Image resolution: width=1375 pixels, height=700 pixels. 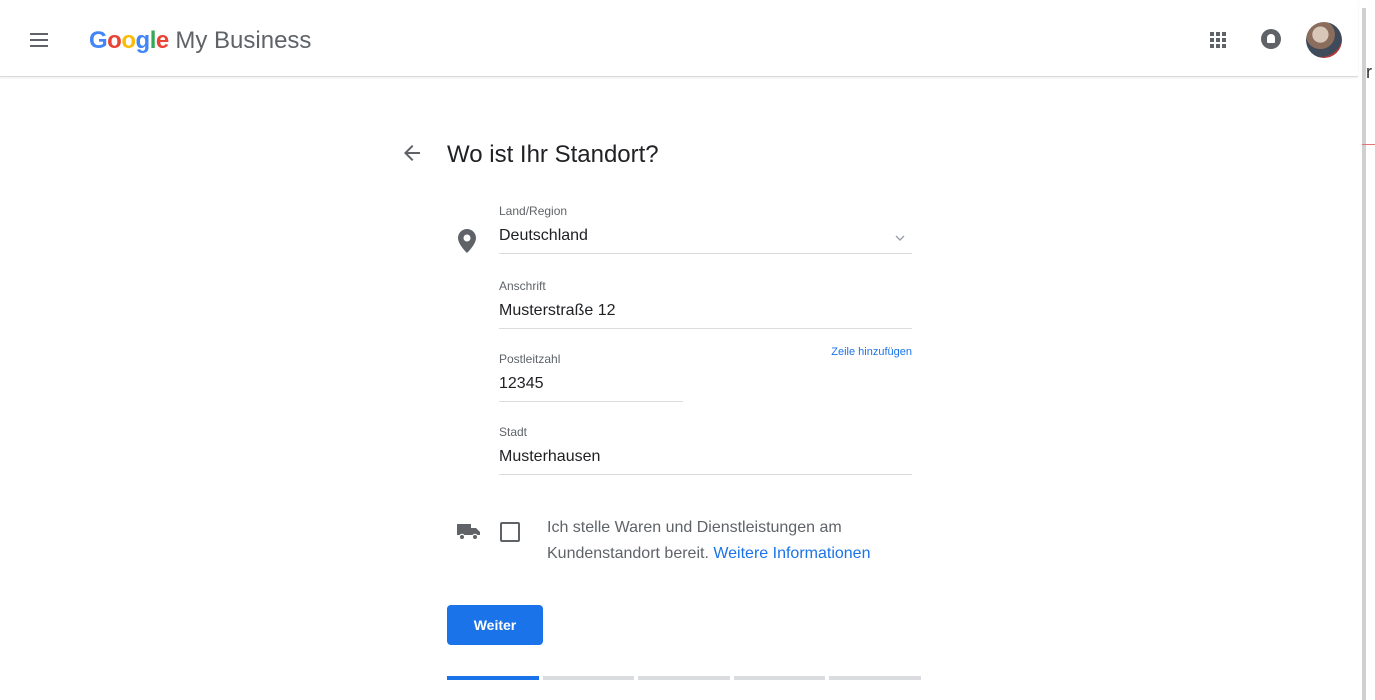 What do you see at coordinates (553, 154) in the screenshot?
I see `page-title: Wo ist Ihr Standort?` at bounding box center [553, 154].